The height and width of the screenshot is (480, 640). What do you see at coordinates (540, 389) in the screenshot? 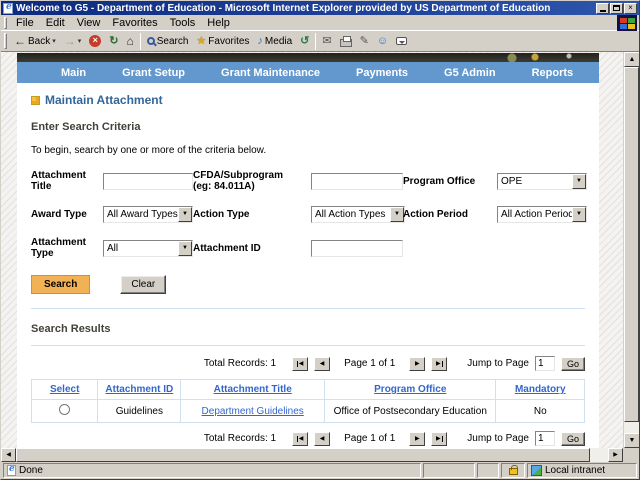
I see `header-mandatory: Mandatory` at bounding box center [540, 389].